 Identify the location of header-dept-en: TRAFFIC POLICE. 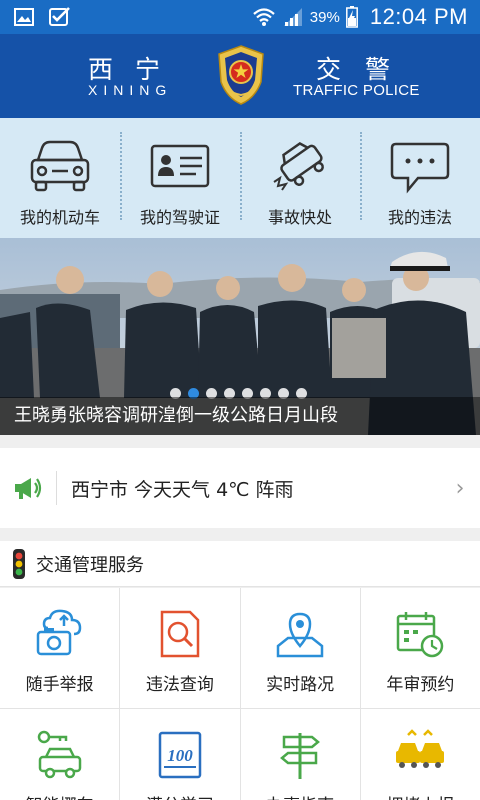
(356, 90).